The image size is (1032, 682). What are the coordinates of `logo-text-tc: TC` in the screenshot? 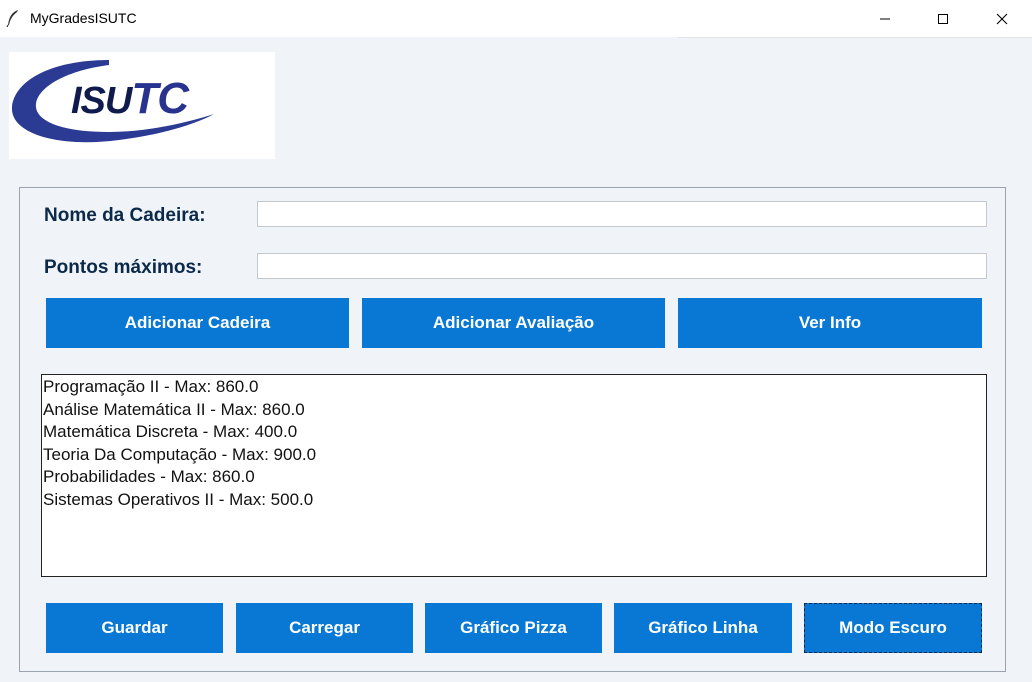 It's located at (160, 98).